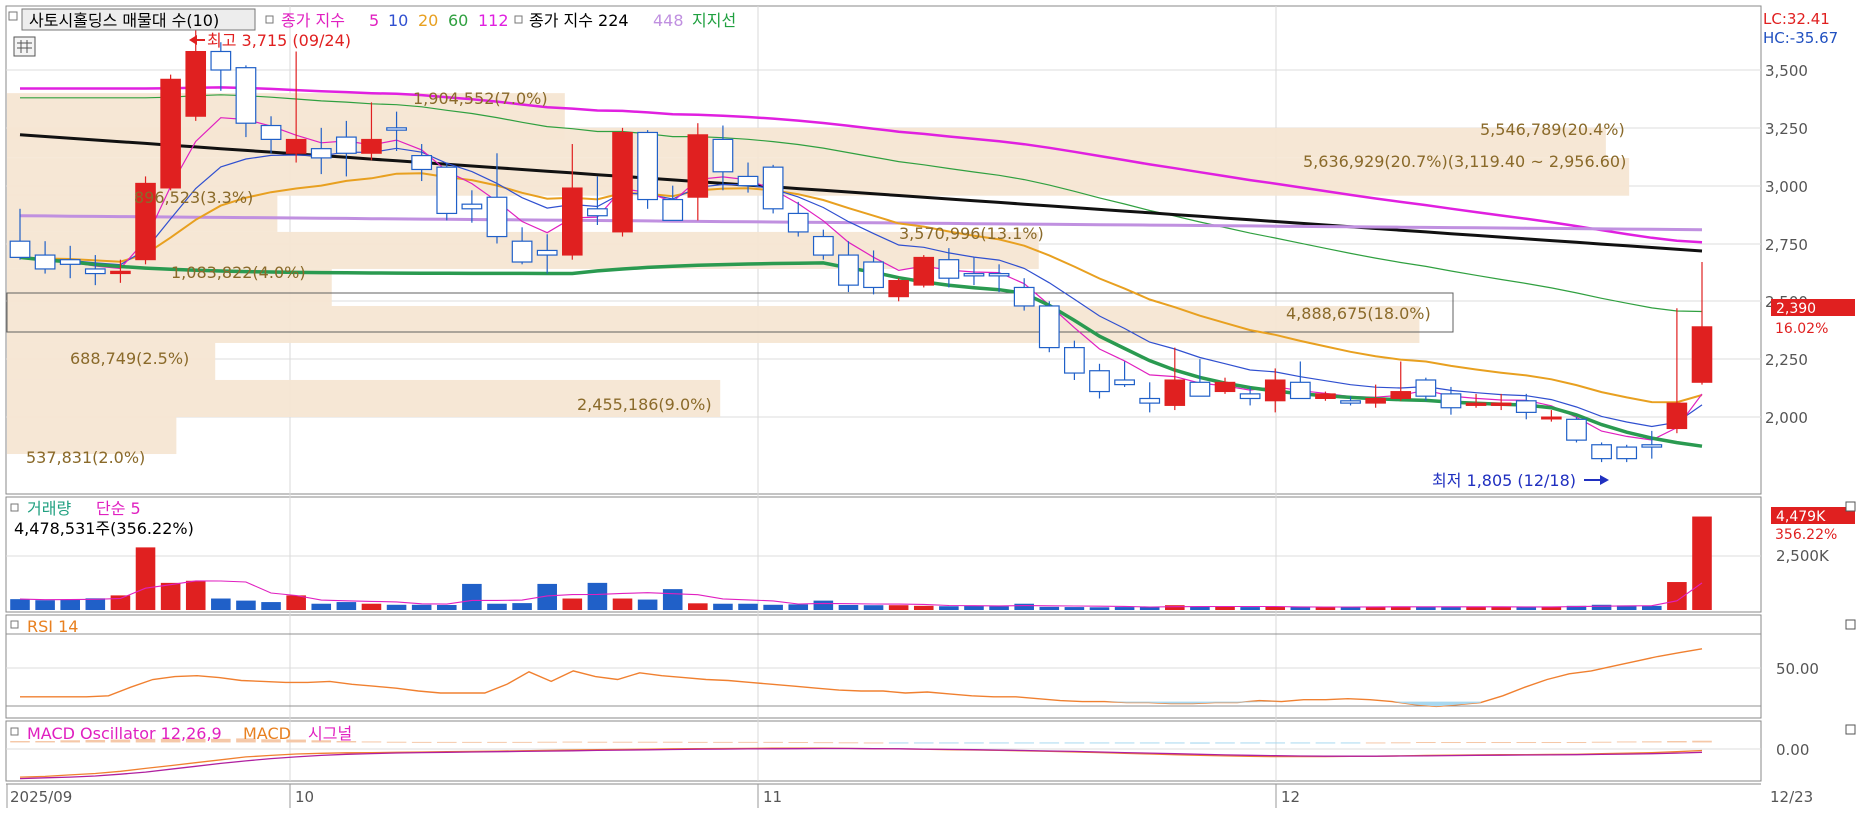  Describe the element at coordinates (118, 508) in the screenshot. I see `volume-ma-label: 단순 5` at that location.